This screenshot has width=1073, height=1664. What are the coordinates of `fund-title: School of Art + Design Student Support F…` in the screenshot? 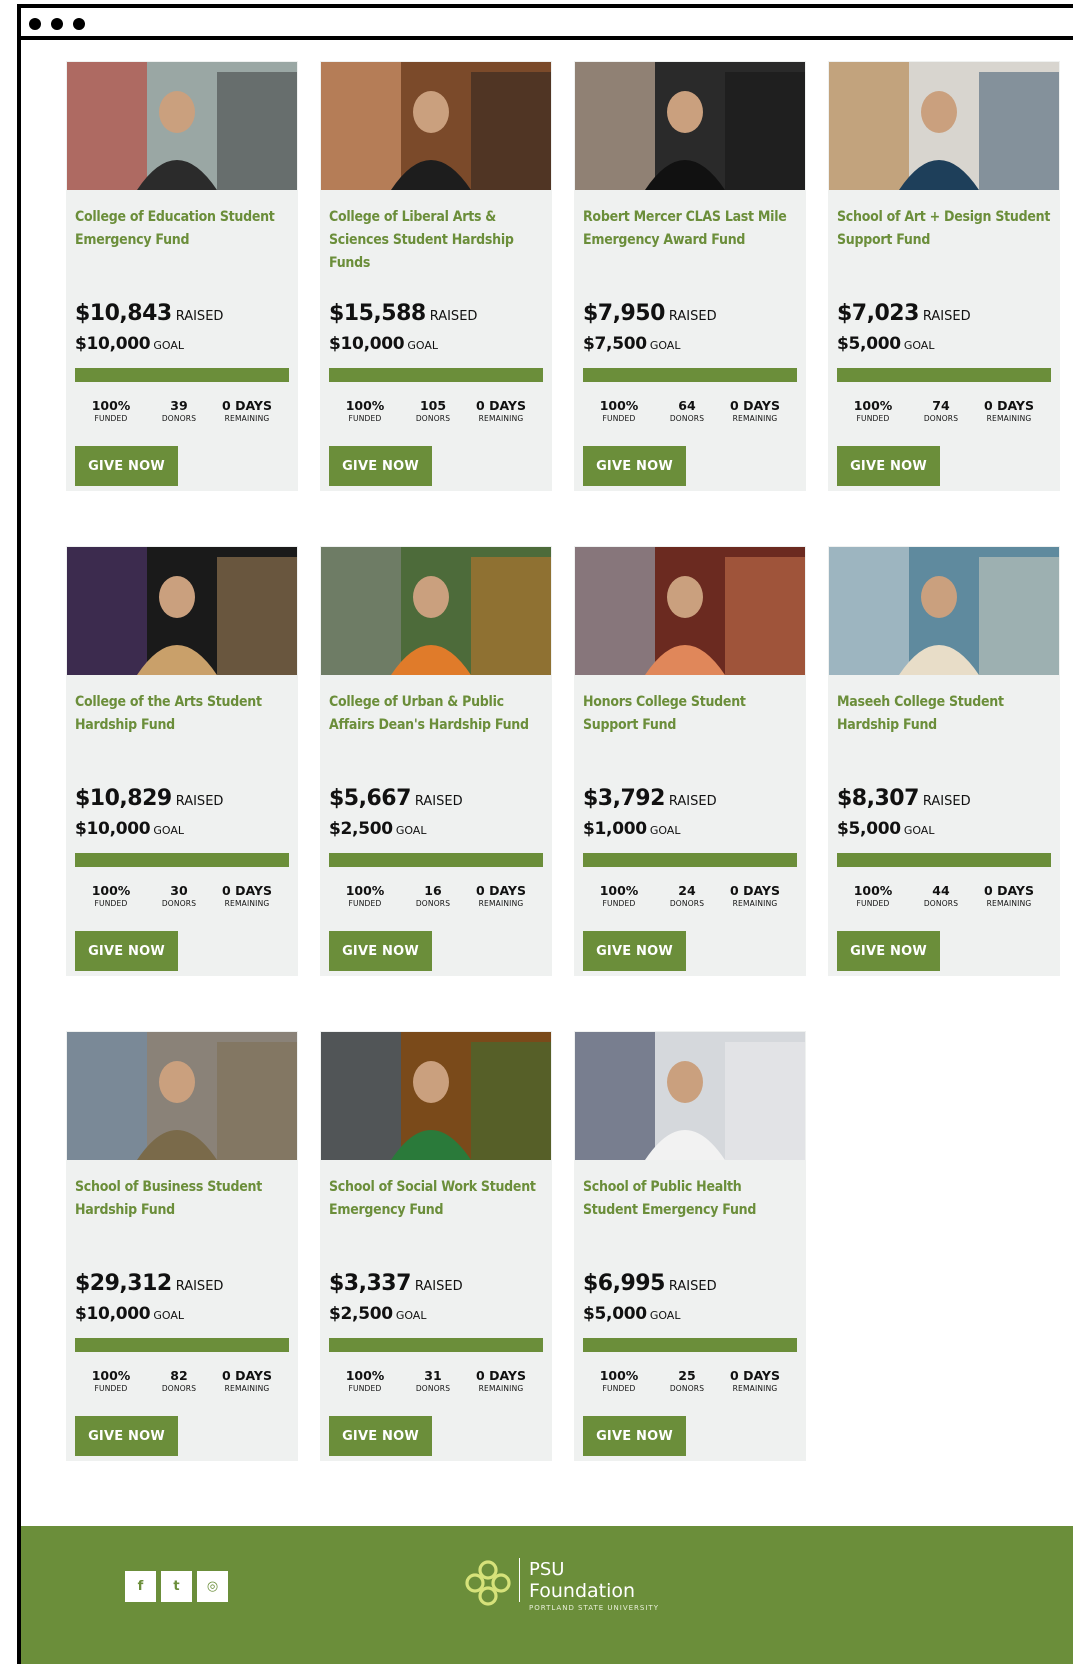 It's located at (945, 229).